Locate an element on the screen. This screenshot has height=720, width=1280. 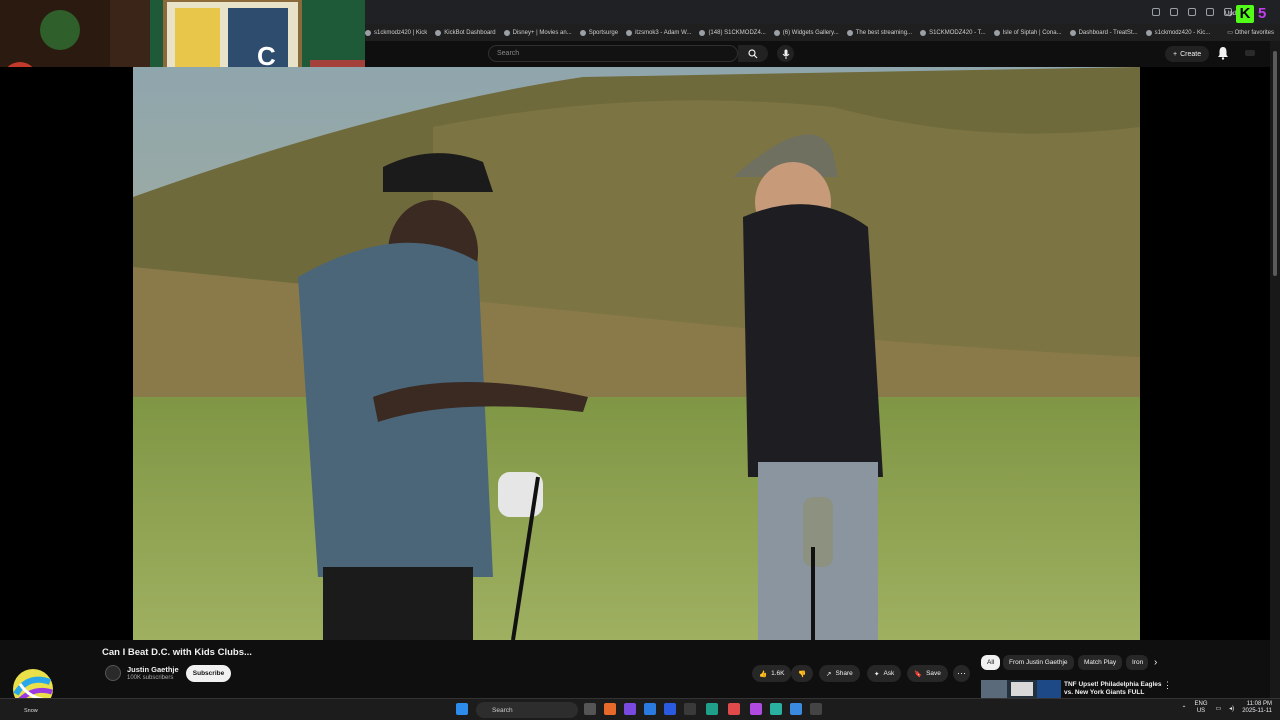
create-button: + Create is located at coordinates (1187, 54).